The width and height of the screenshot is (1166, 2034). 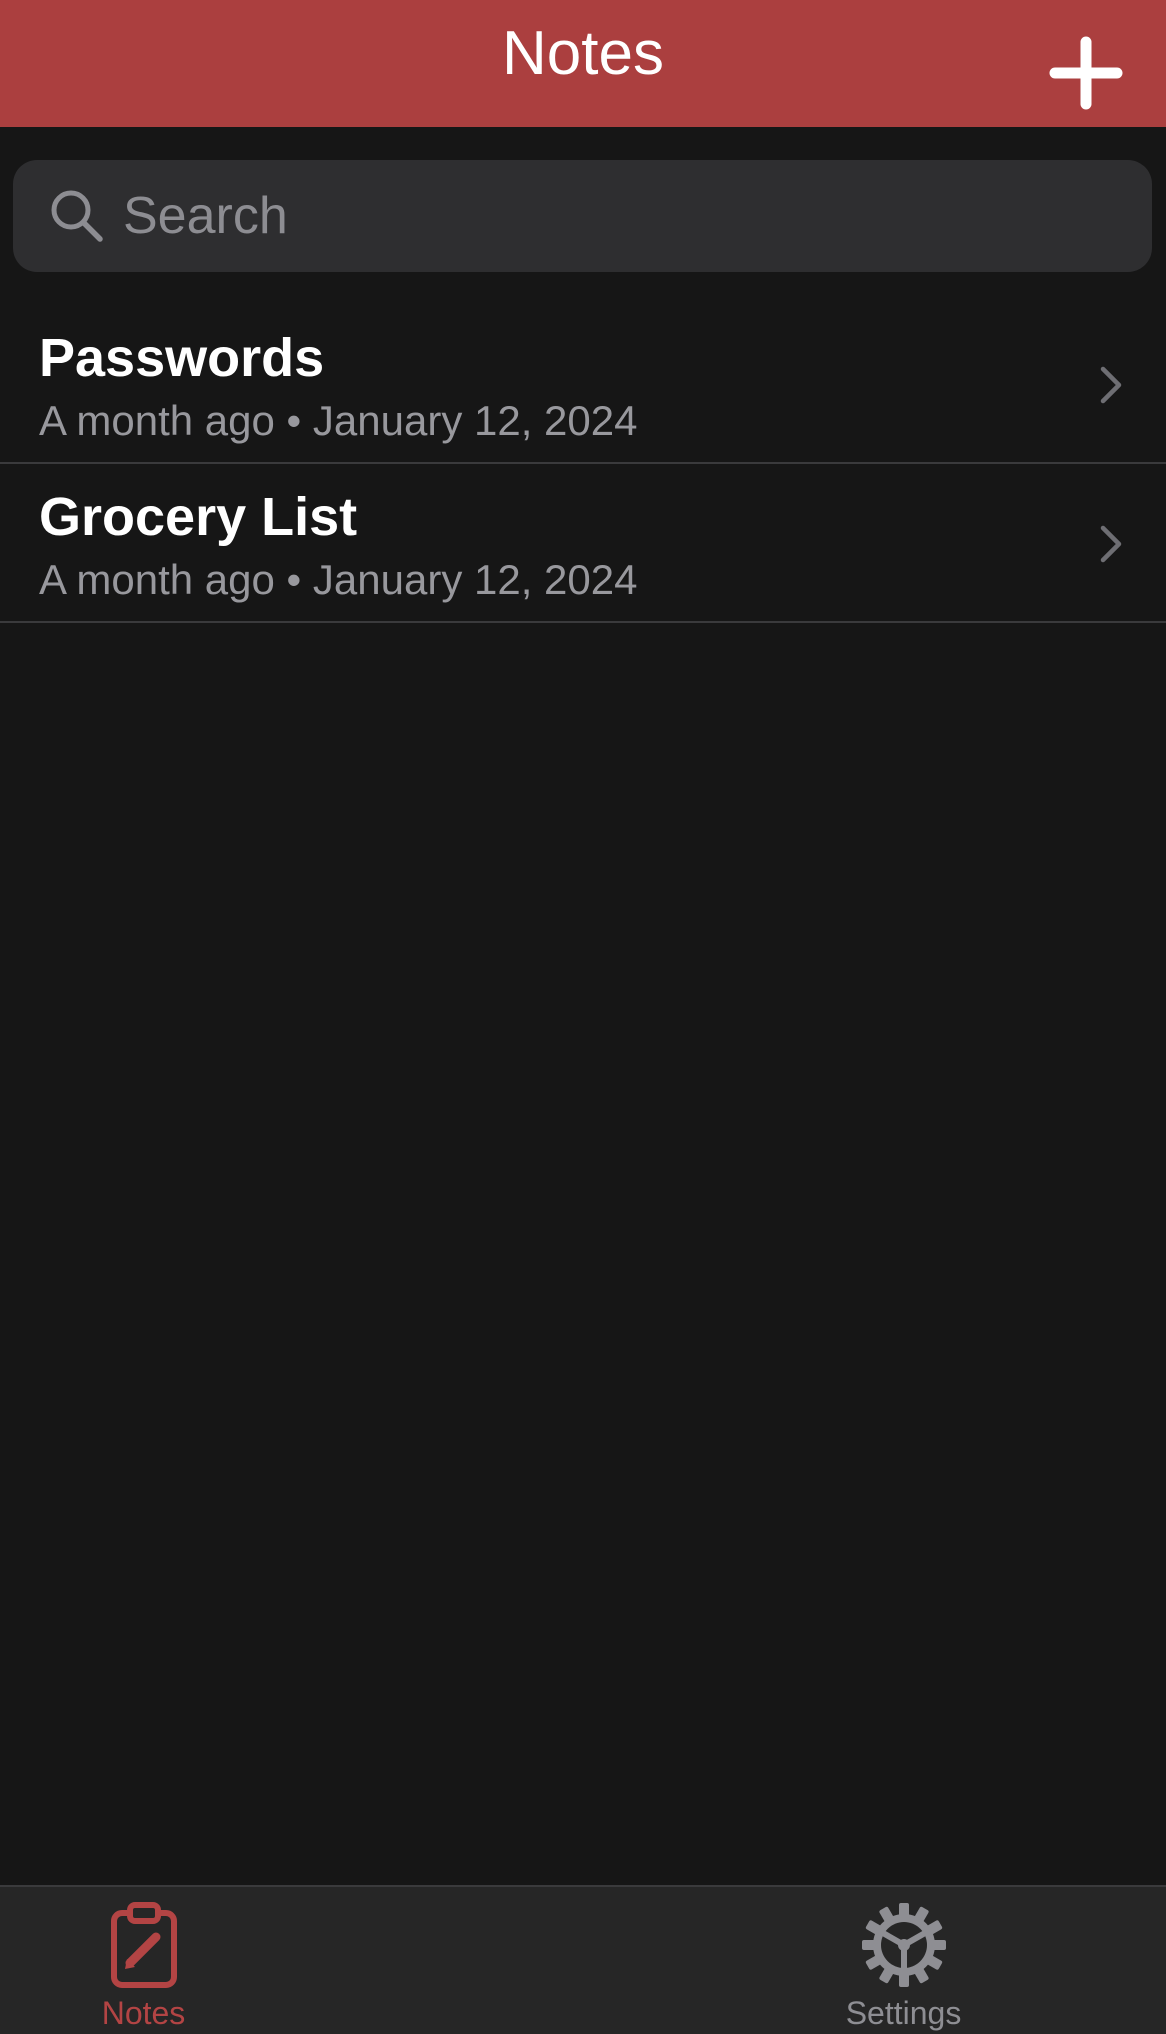 I want to click on add-note-button, so click(x=1086, y=68).